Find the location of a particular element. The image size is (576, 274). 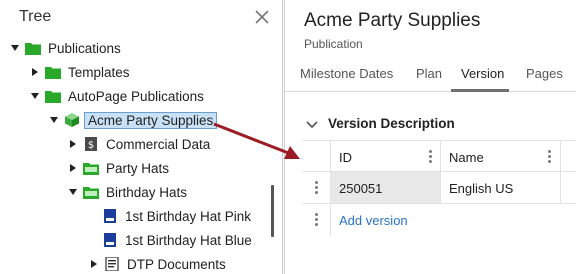

tree-header: Tree is located at coordinates (141, 18).